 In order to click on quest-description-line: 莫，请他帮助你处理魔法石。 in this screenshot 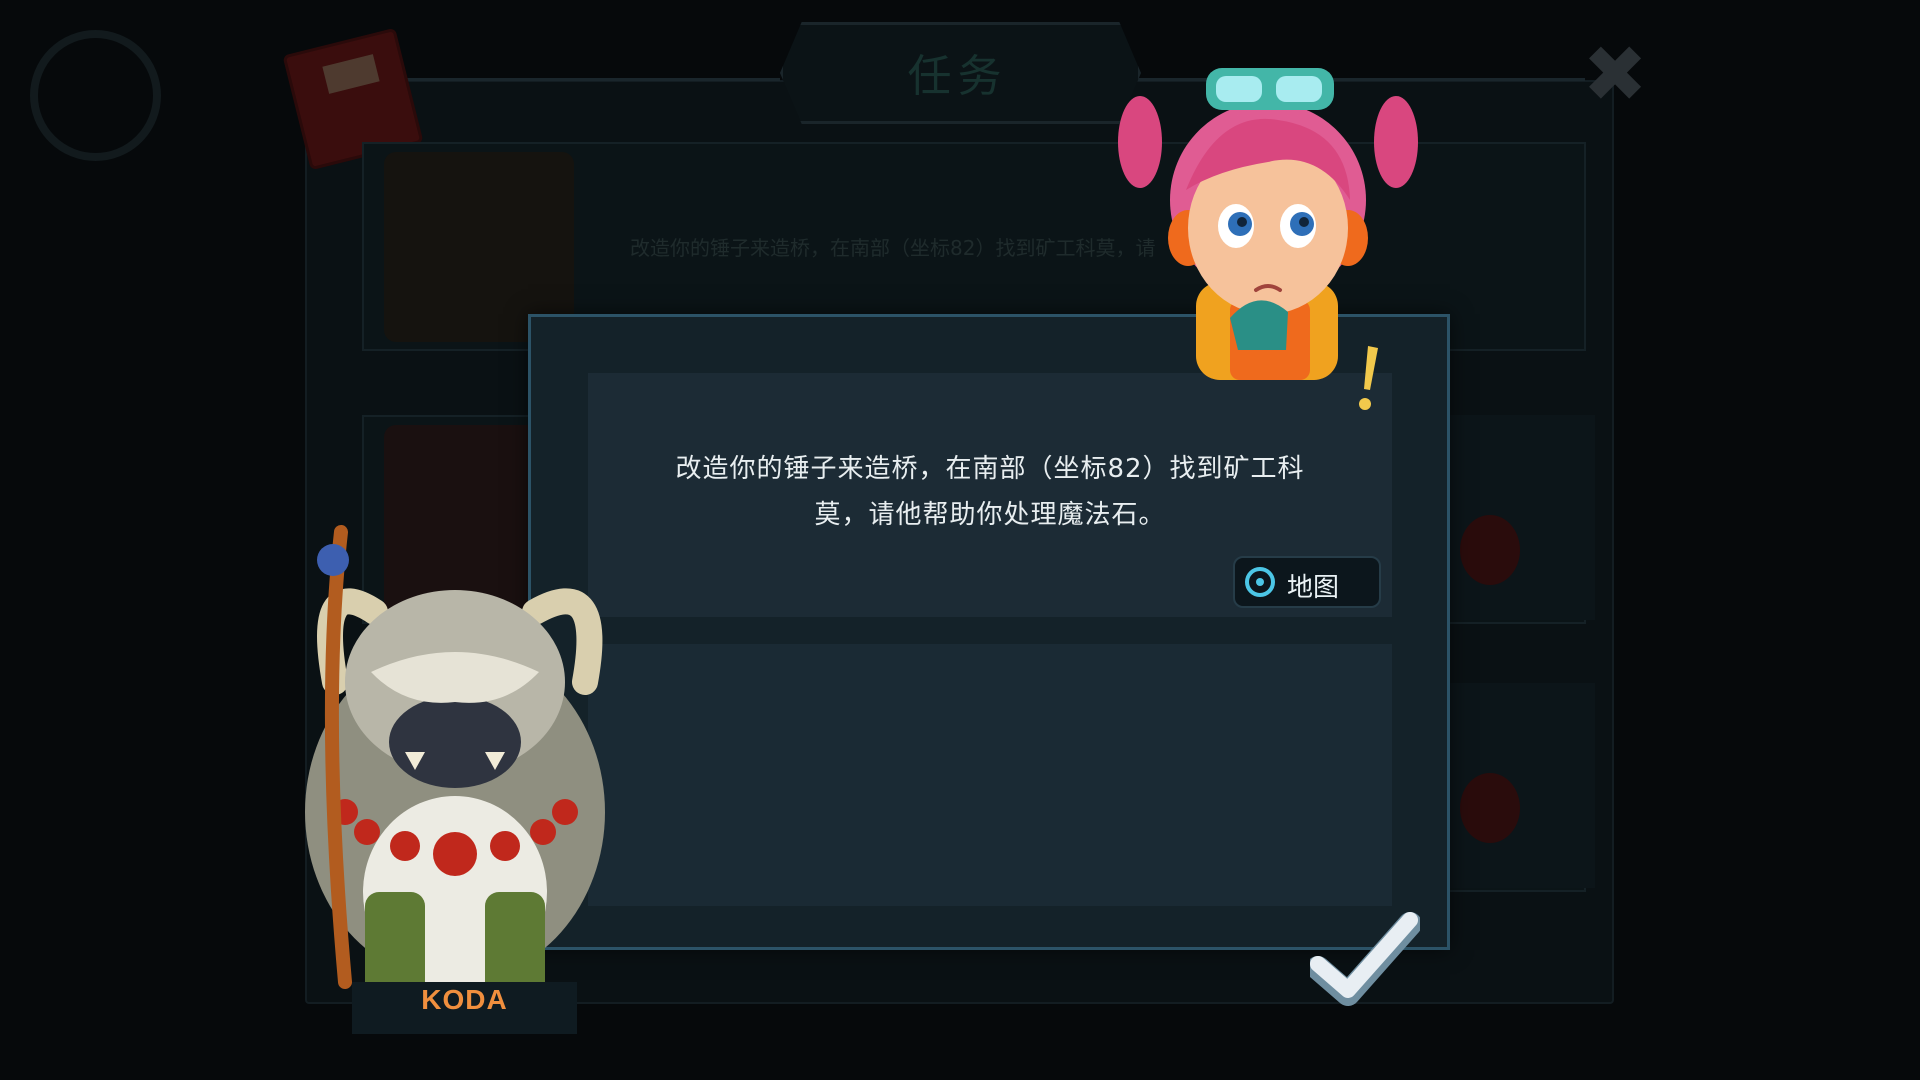, I will do `click(990, 515)`.